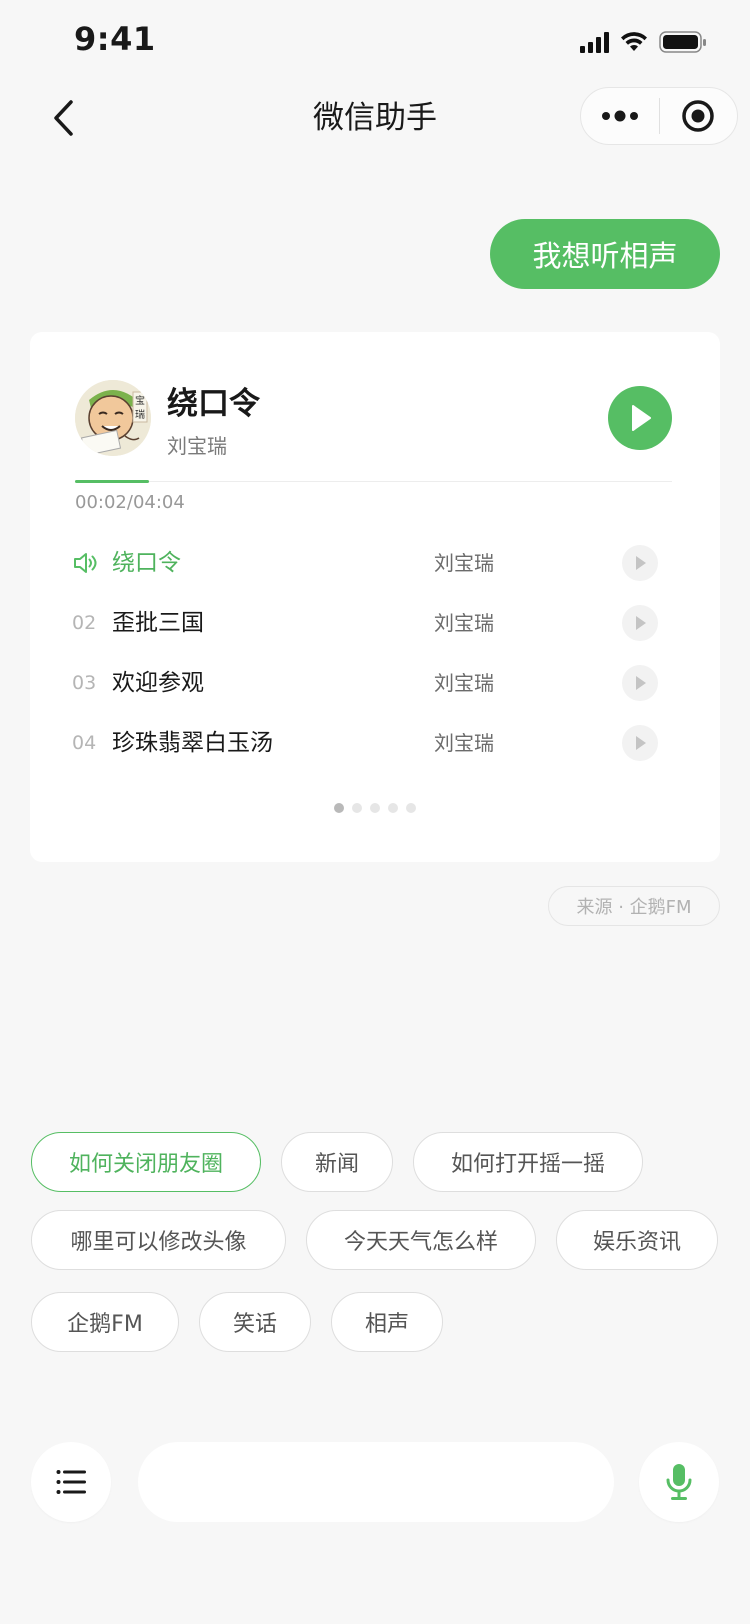  I want to click on progress-time: 00:02/04:04, so click(130, 502).